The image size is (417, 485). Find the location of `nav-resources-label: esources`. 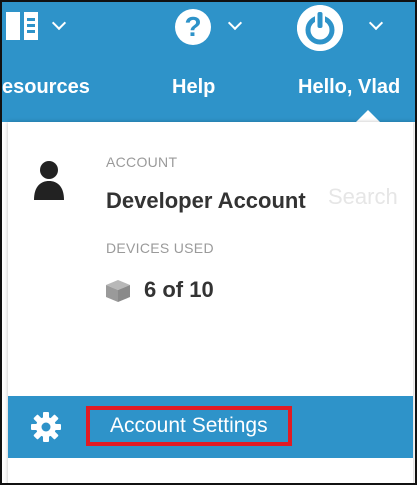

nav-resources-label: esources is located at coordinates (46, 87).